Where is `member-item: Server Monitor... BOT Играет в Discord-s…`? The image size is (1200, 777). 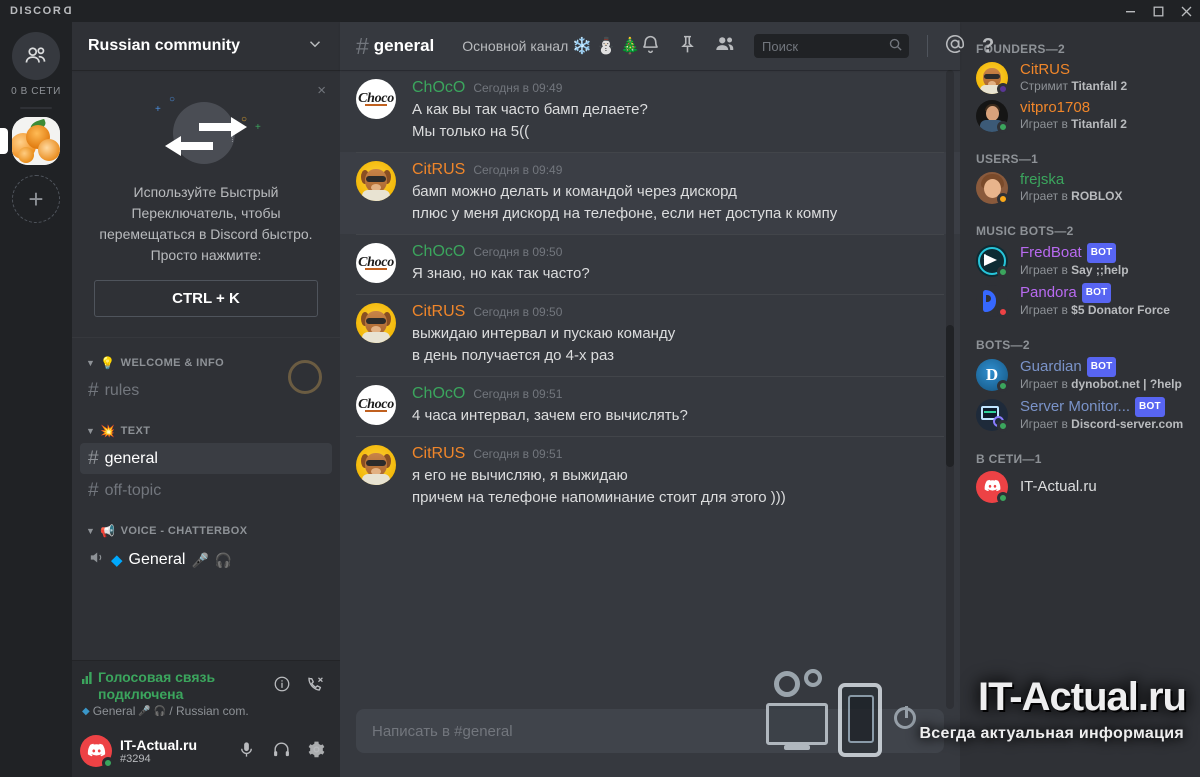
member-item: Server Monitor... BOT Играет в Discord-s… is located at coordinates (1080, 414).